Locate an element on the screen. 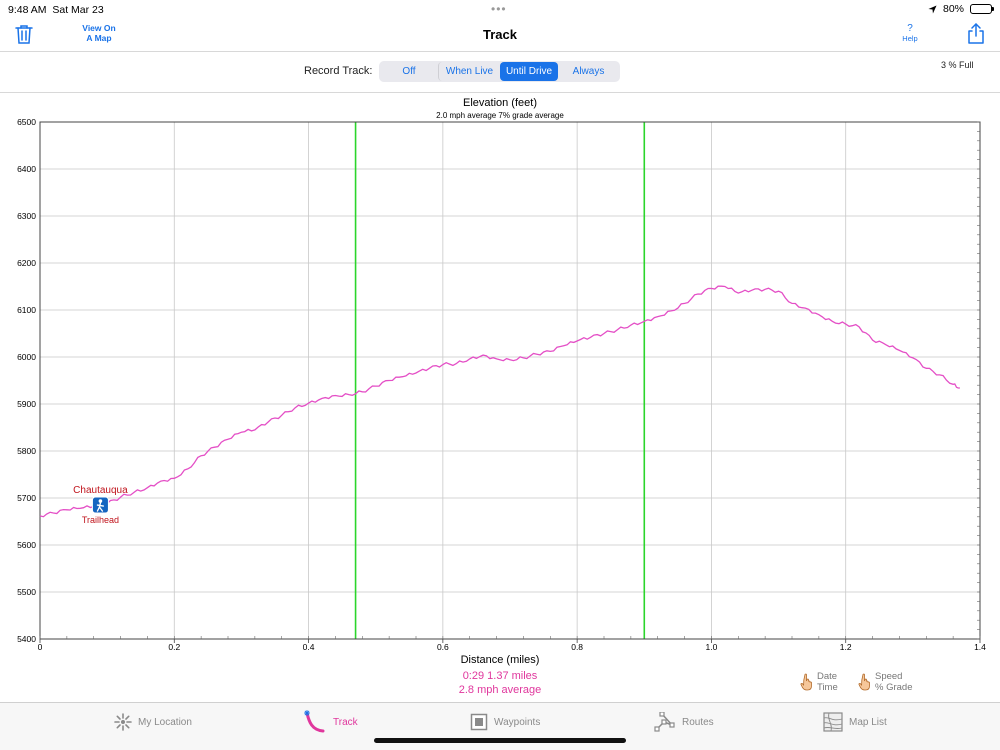 The width and height of the screenshot is (1000, 750). help-icon: ? is located at coordinates (910, 28).